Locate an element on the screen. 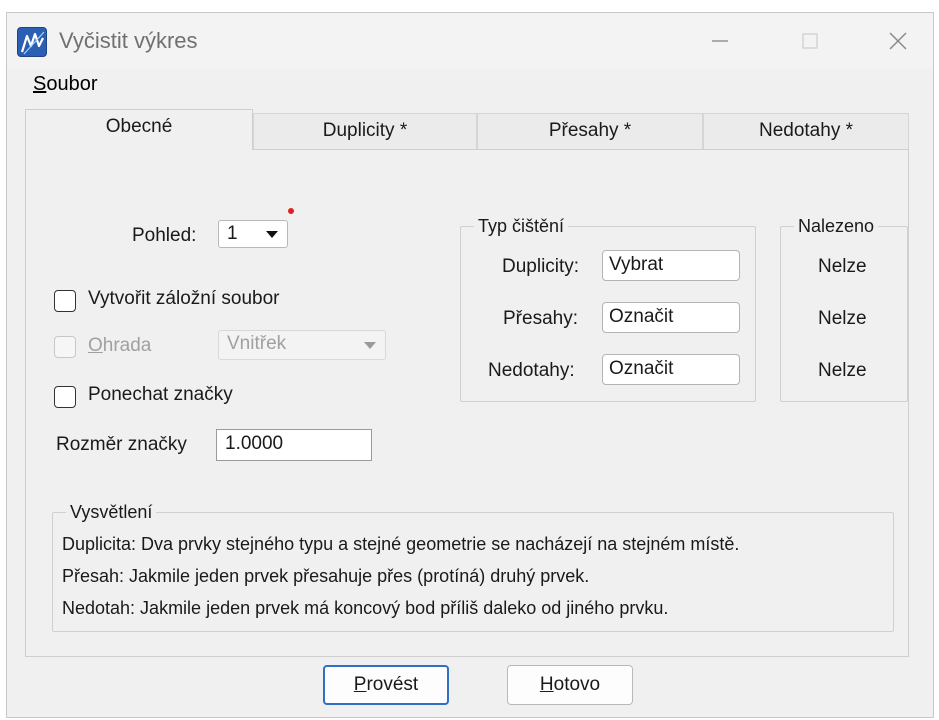 This screenshot has width=939, height=720. tab-strip: Obecné Duplicity * Přesahy * Nedotahy * is located at coordinates (467, 129).